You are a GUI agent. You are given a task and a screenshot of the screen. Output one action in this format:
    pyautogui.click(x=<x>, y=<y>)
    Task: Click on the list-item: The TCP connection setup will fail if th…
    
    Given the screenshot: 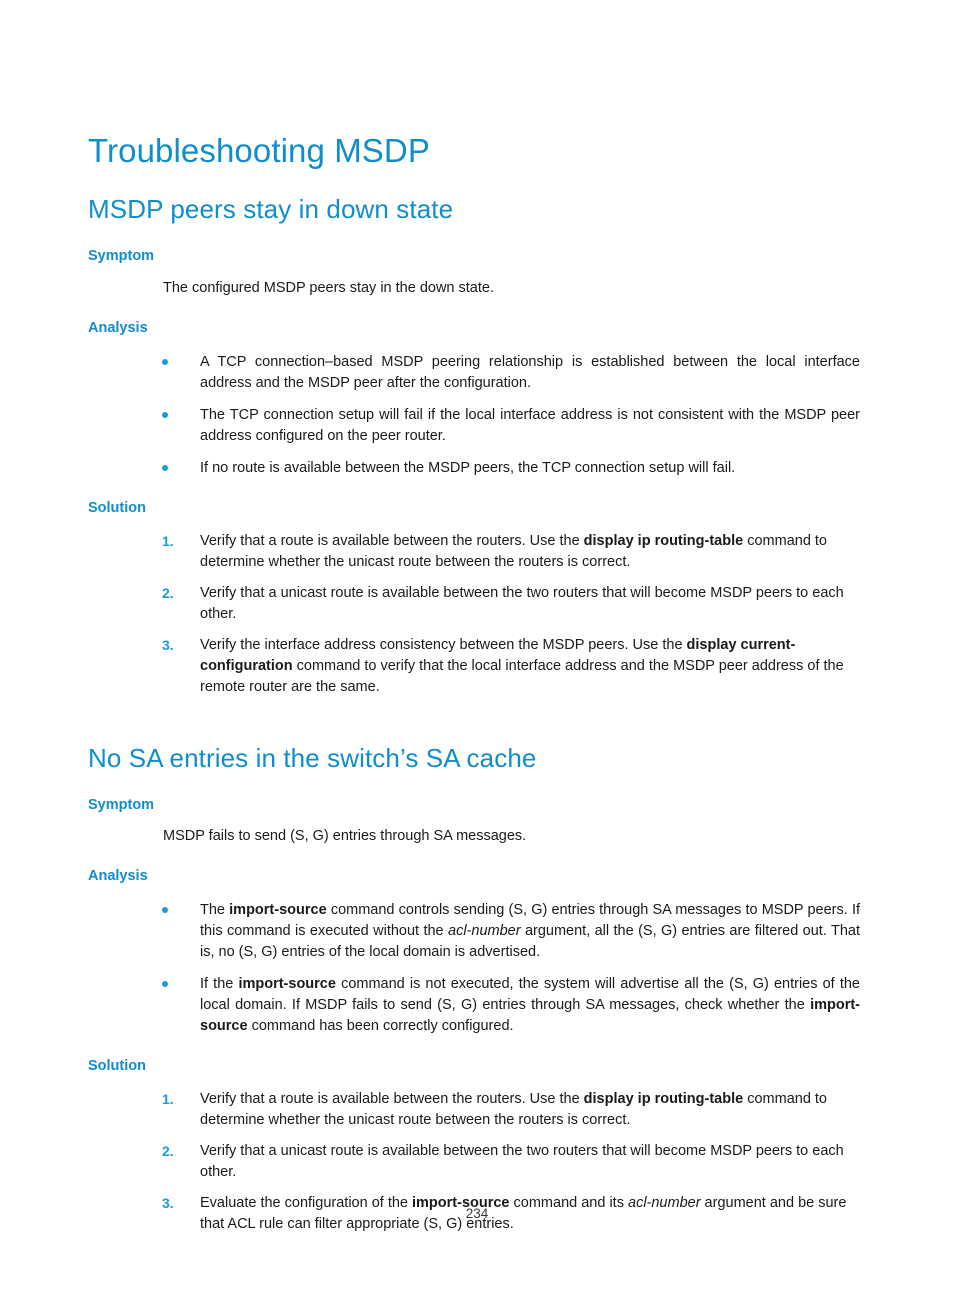 What is the action you would take?
    pyautogui.click(x=477, y=426)
    